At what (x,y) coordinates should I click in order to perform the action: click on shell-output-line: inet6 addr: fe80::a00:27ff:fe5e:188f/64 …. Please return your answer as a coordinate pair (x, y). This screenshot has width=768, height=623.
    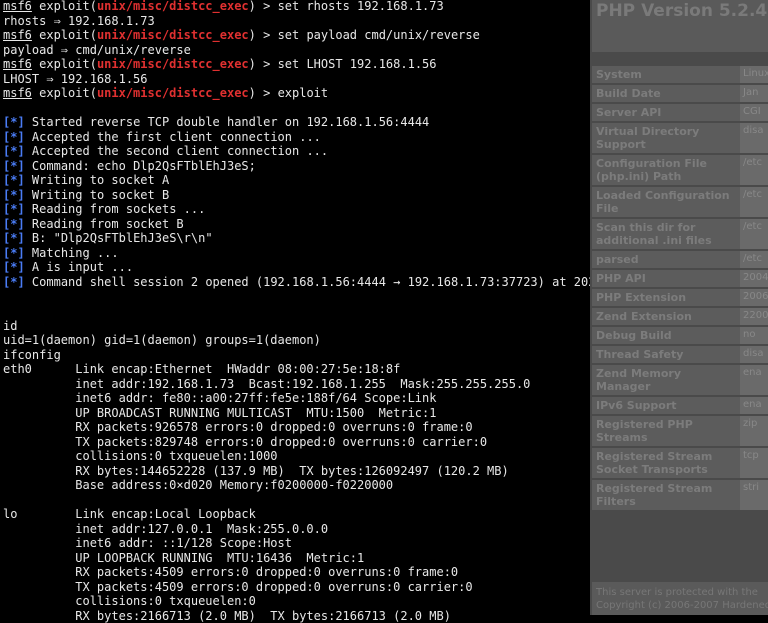
    Looking at the image, I should click on (266, 398).